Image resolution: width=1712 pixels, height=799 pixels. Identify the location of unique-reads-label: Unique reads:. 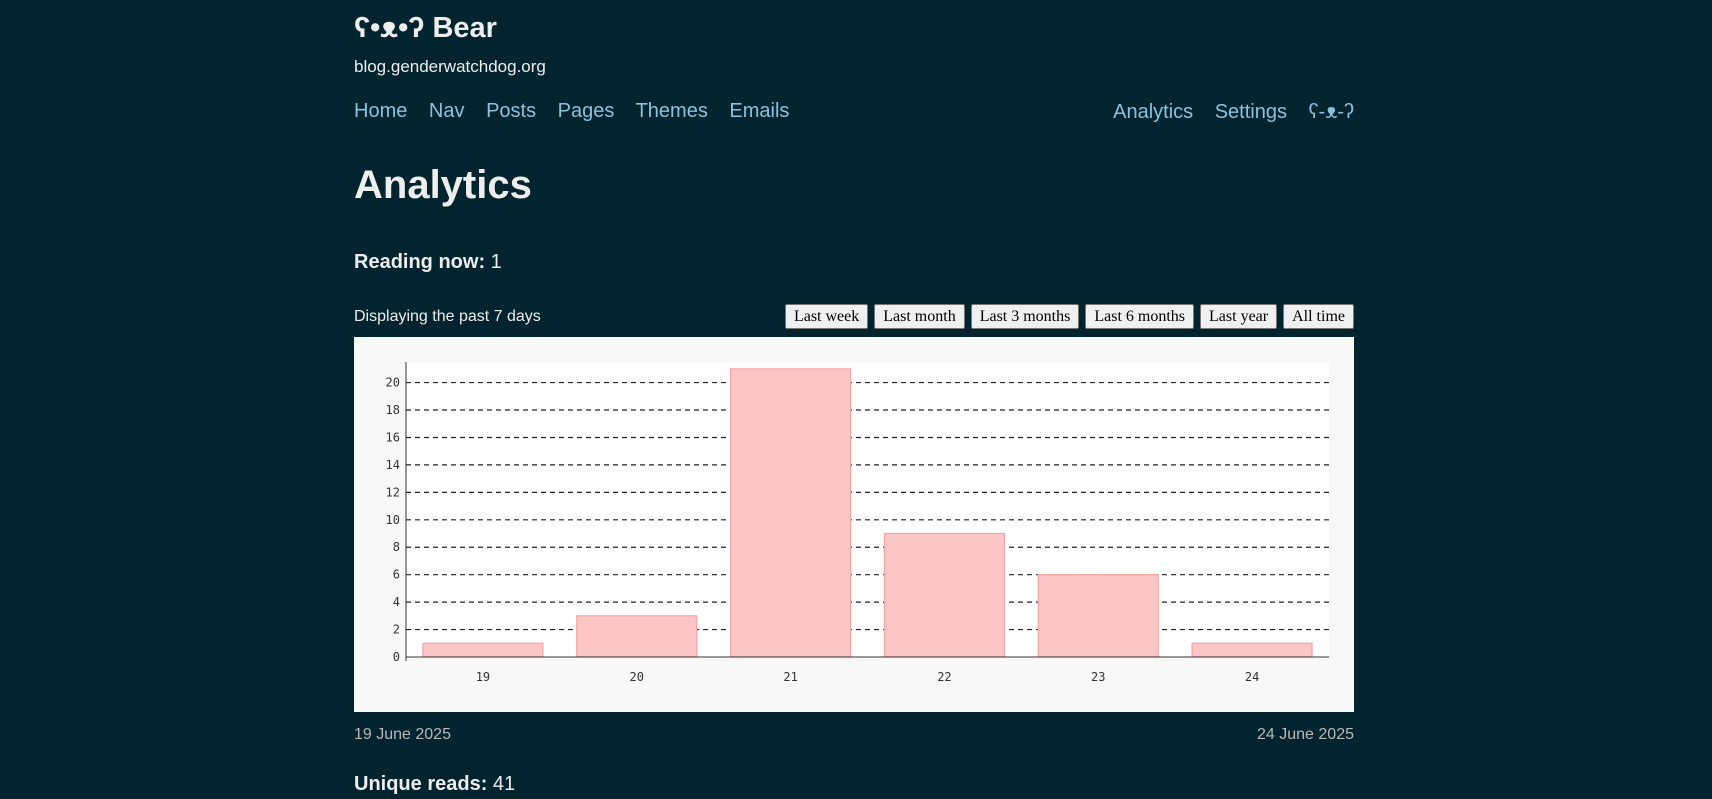
(421, 784).